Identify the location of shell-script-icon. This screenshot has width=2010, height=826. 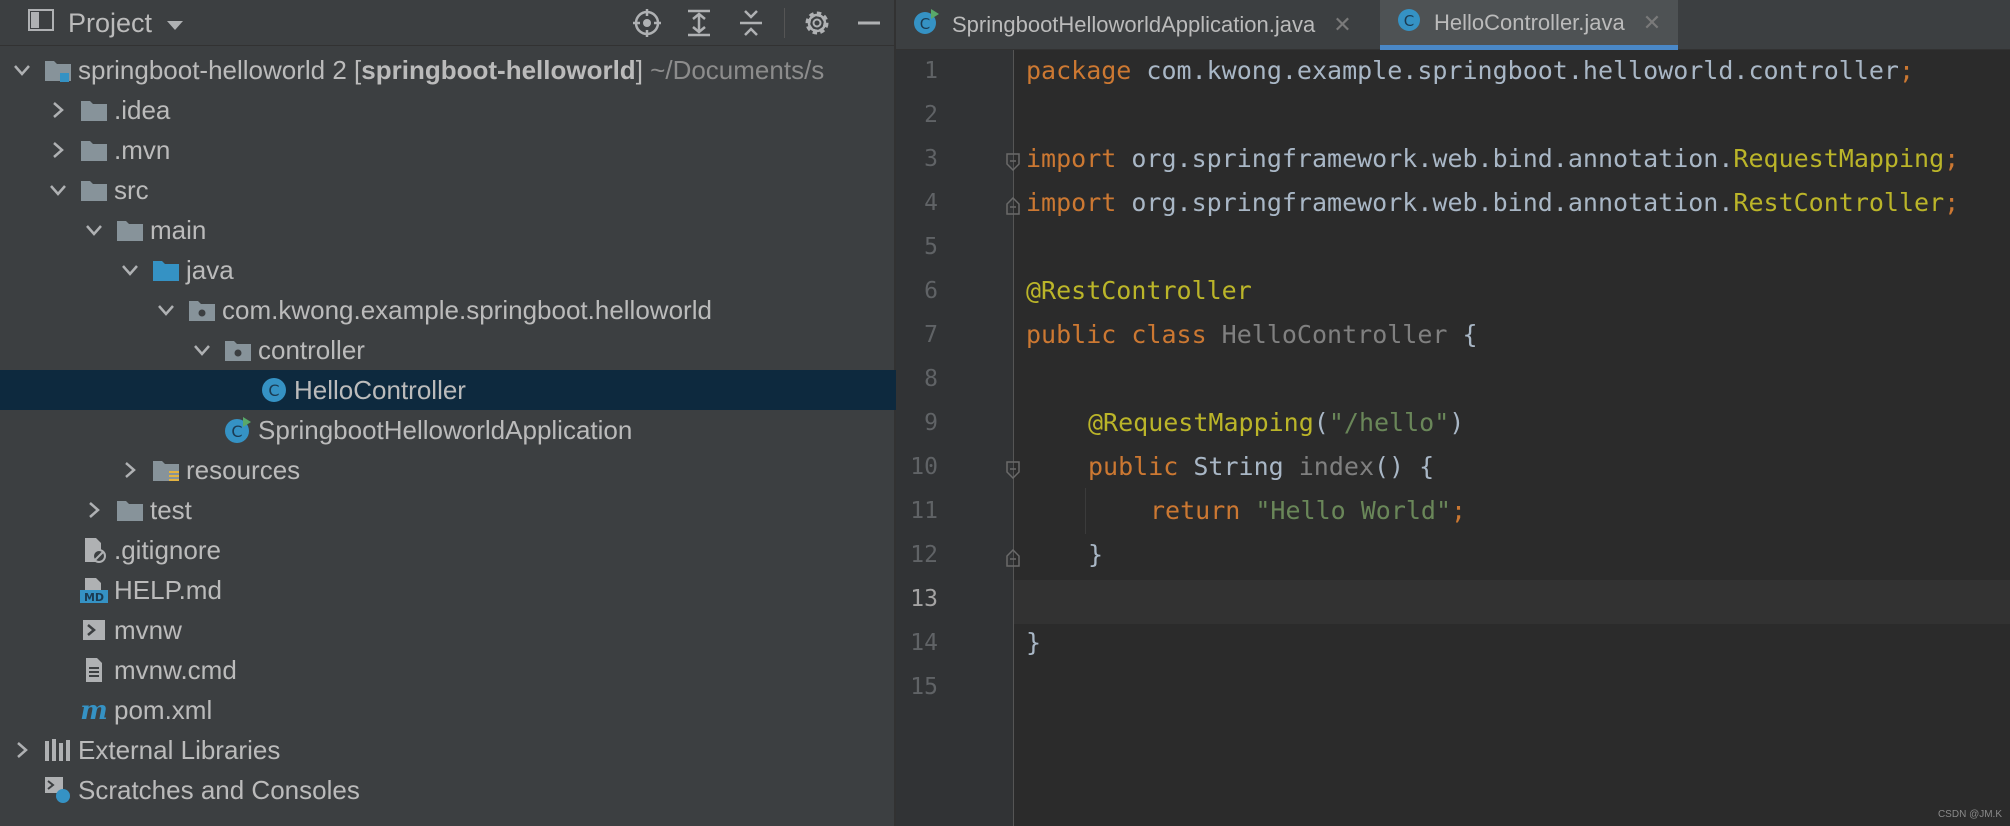
(94, 630).